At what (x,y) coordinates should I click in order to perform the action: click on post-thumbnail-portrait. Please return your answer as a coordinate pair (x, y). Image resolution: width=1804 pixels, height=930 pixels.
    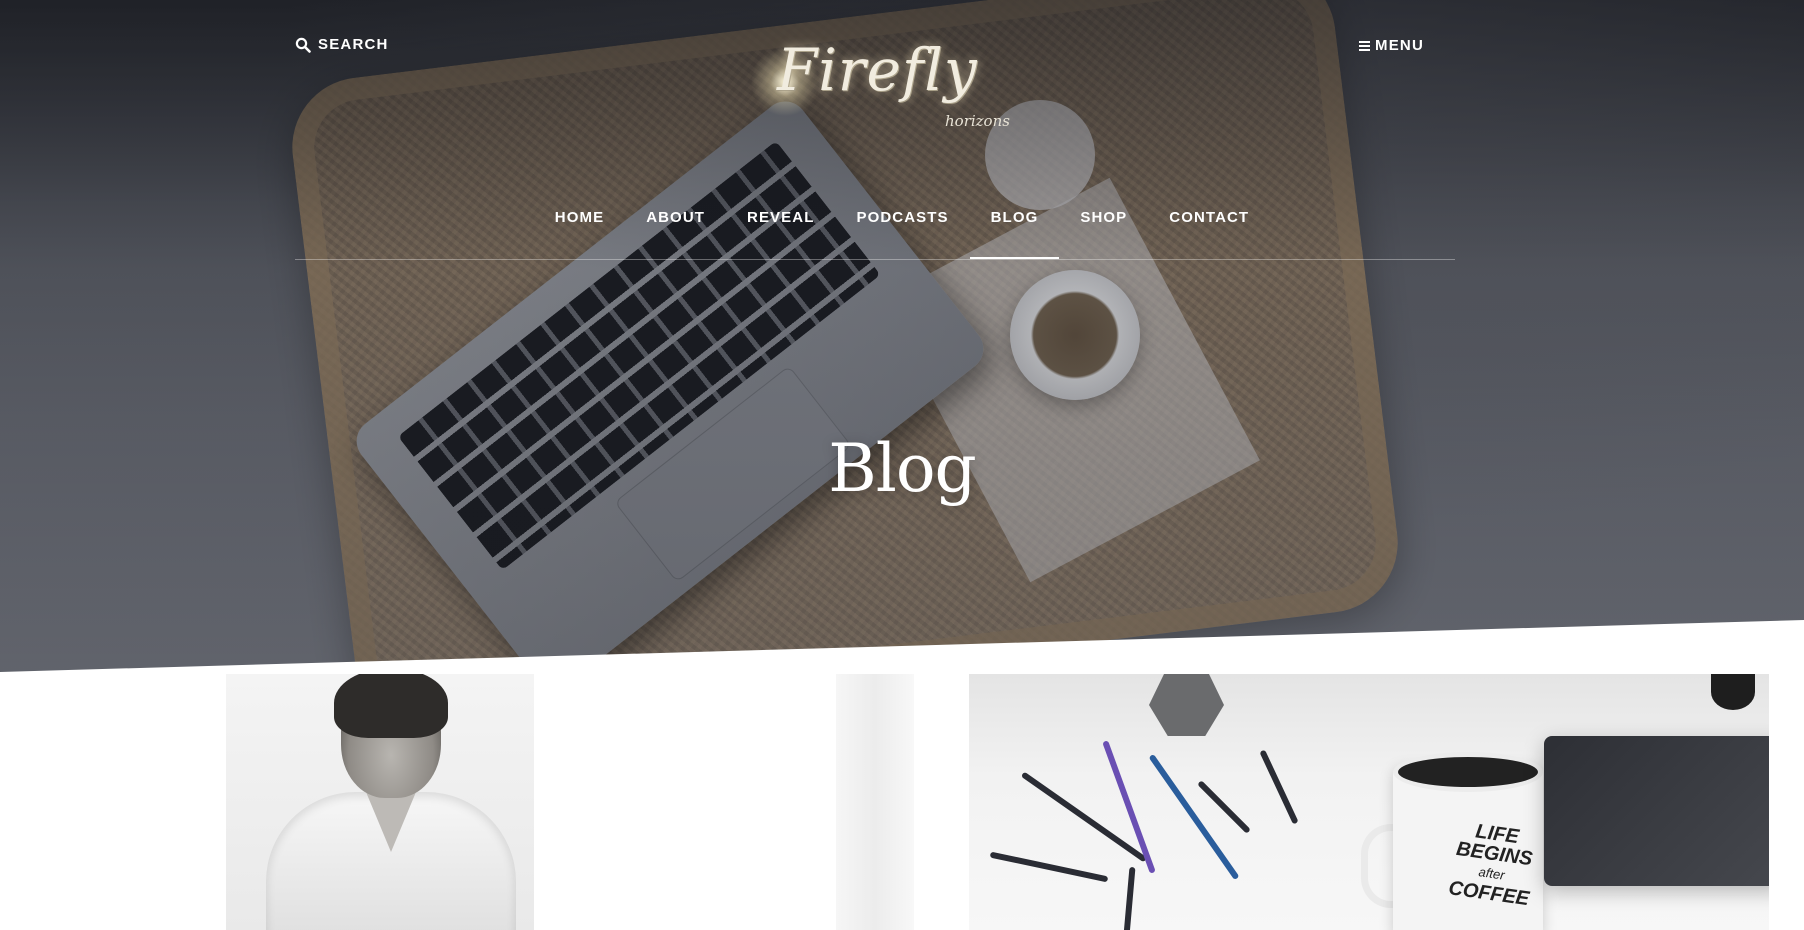
    Looking at the image, I should click on (380, 802).